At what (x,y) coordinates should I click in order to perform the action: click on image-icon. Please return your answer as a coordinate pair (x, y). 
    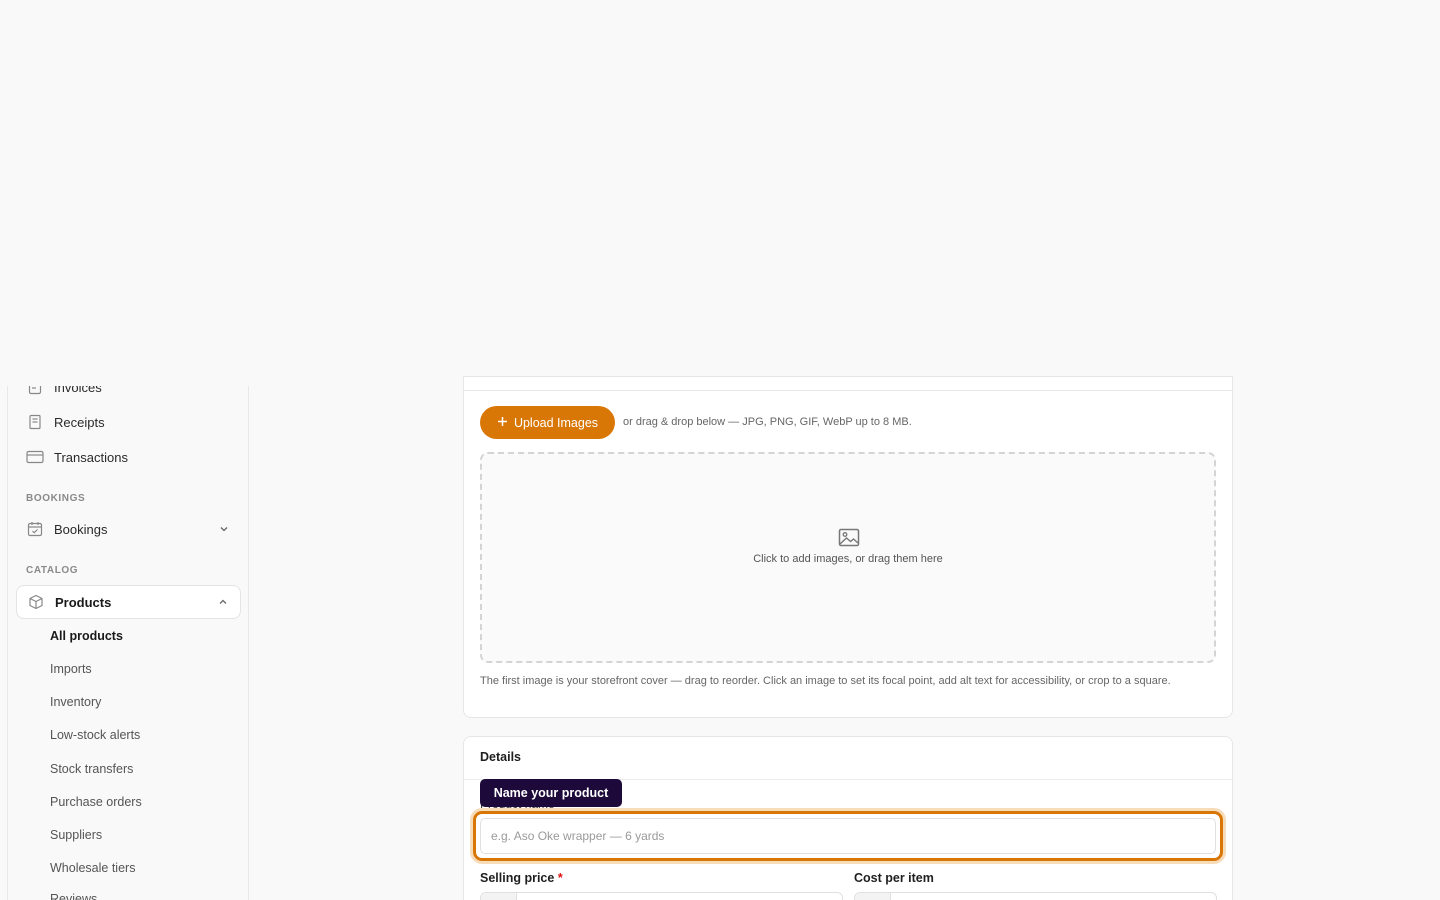
    Looking at the image, I should click on (849, 538).